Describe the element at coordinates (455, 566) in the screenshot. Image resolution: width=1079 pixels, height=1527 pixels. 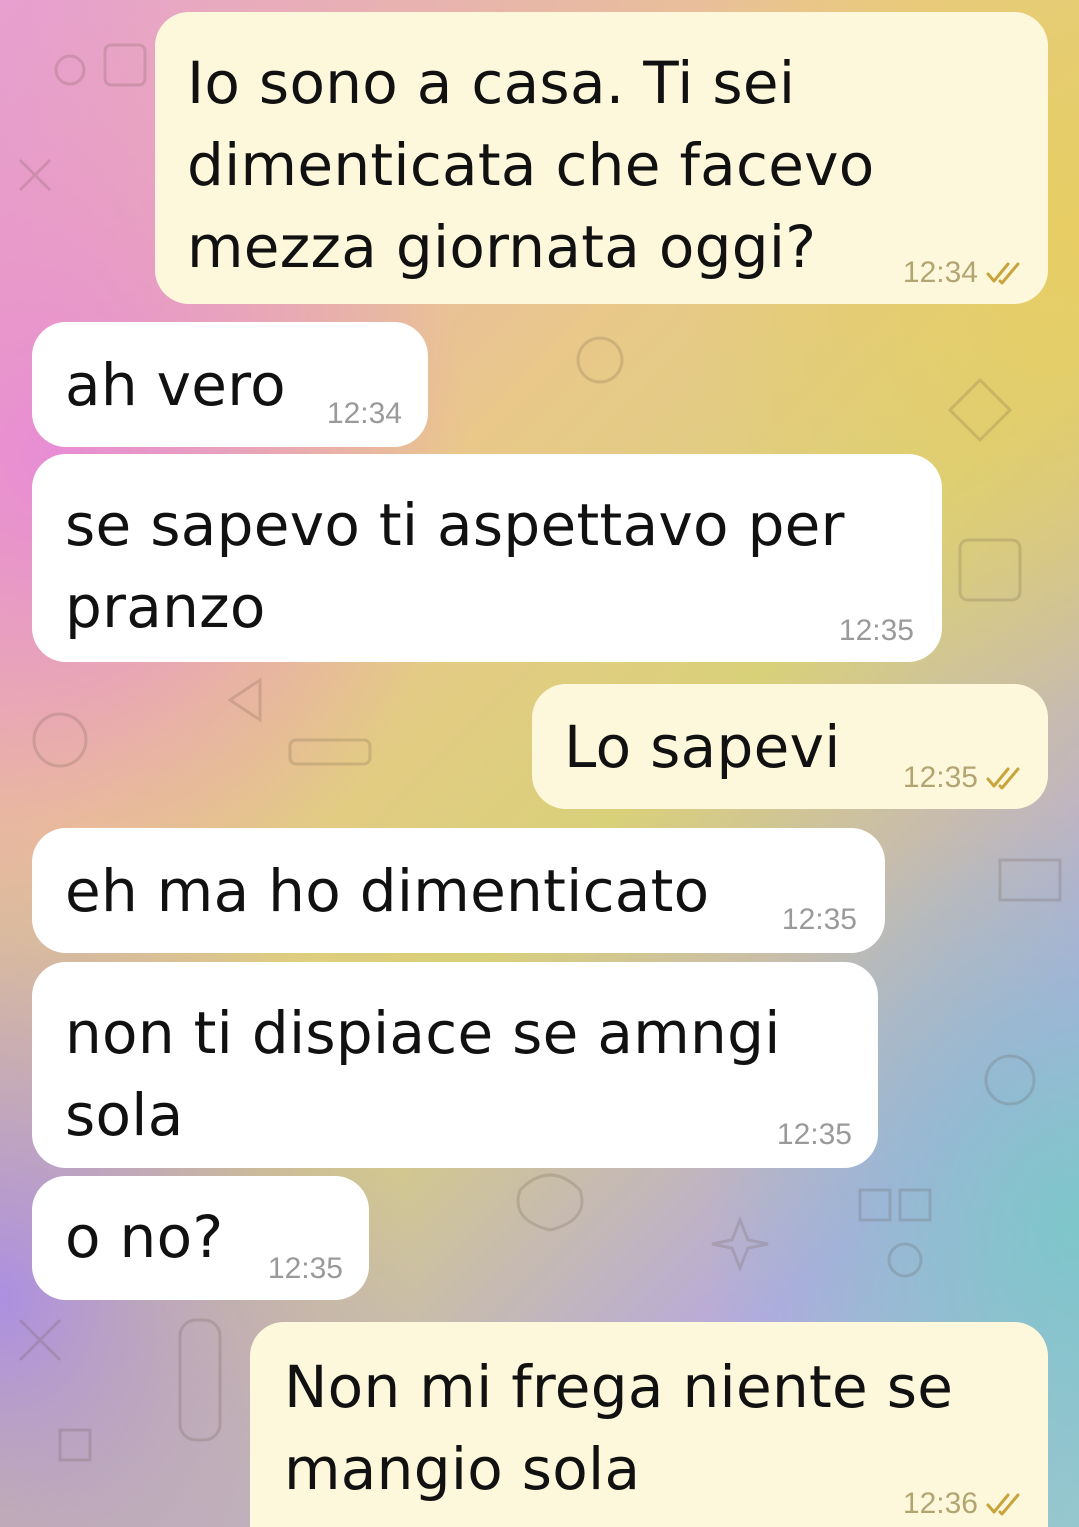
I see `message-text: se sapevo ti aspettavo per pranzo` at that location.